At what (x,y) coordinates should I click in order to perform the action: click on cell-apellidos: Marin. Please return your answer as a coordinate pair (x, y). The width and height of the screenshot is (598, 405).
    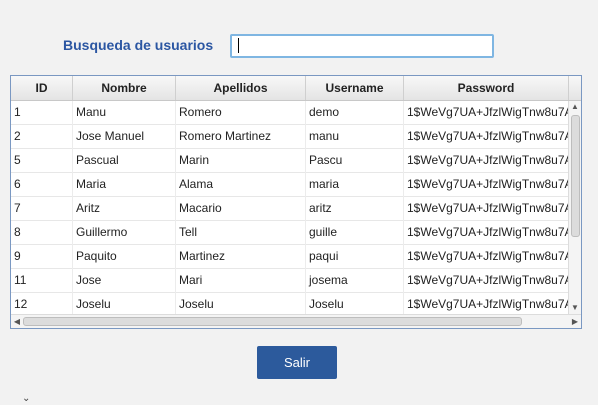
    Looking at the image, I should click on (241, 161).